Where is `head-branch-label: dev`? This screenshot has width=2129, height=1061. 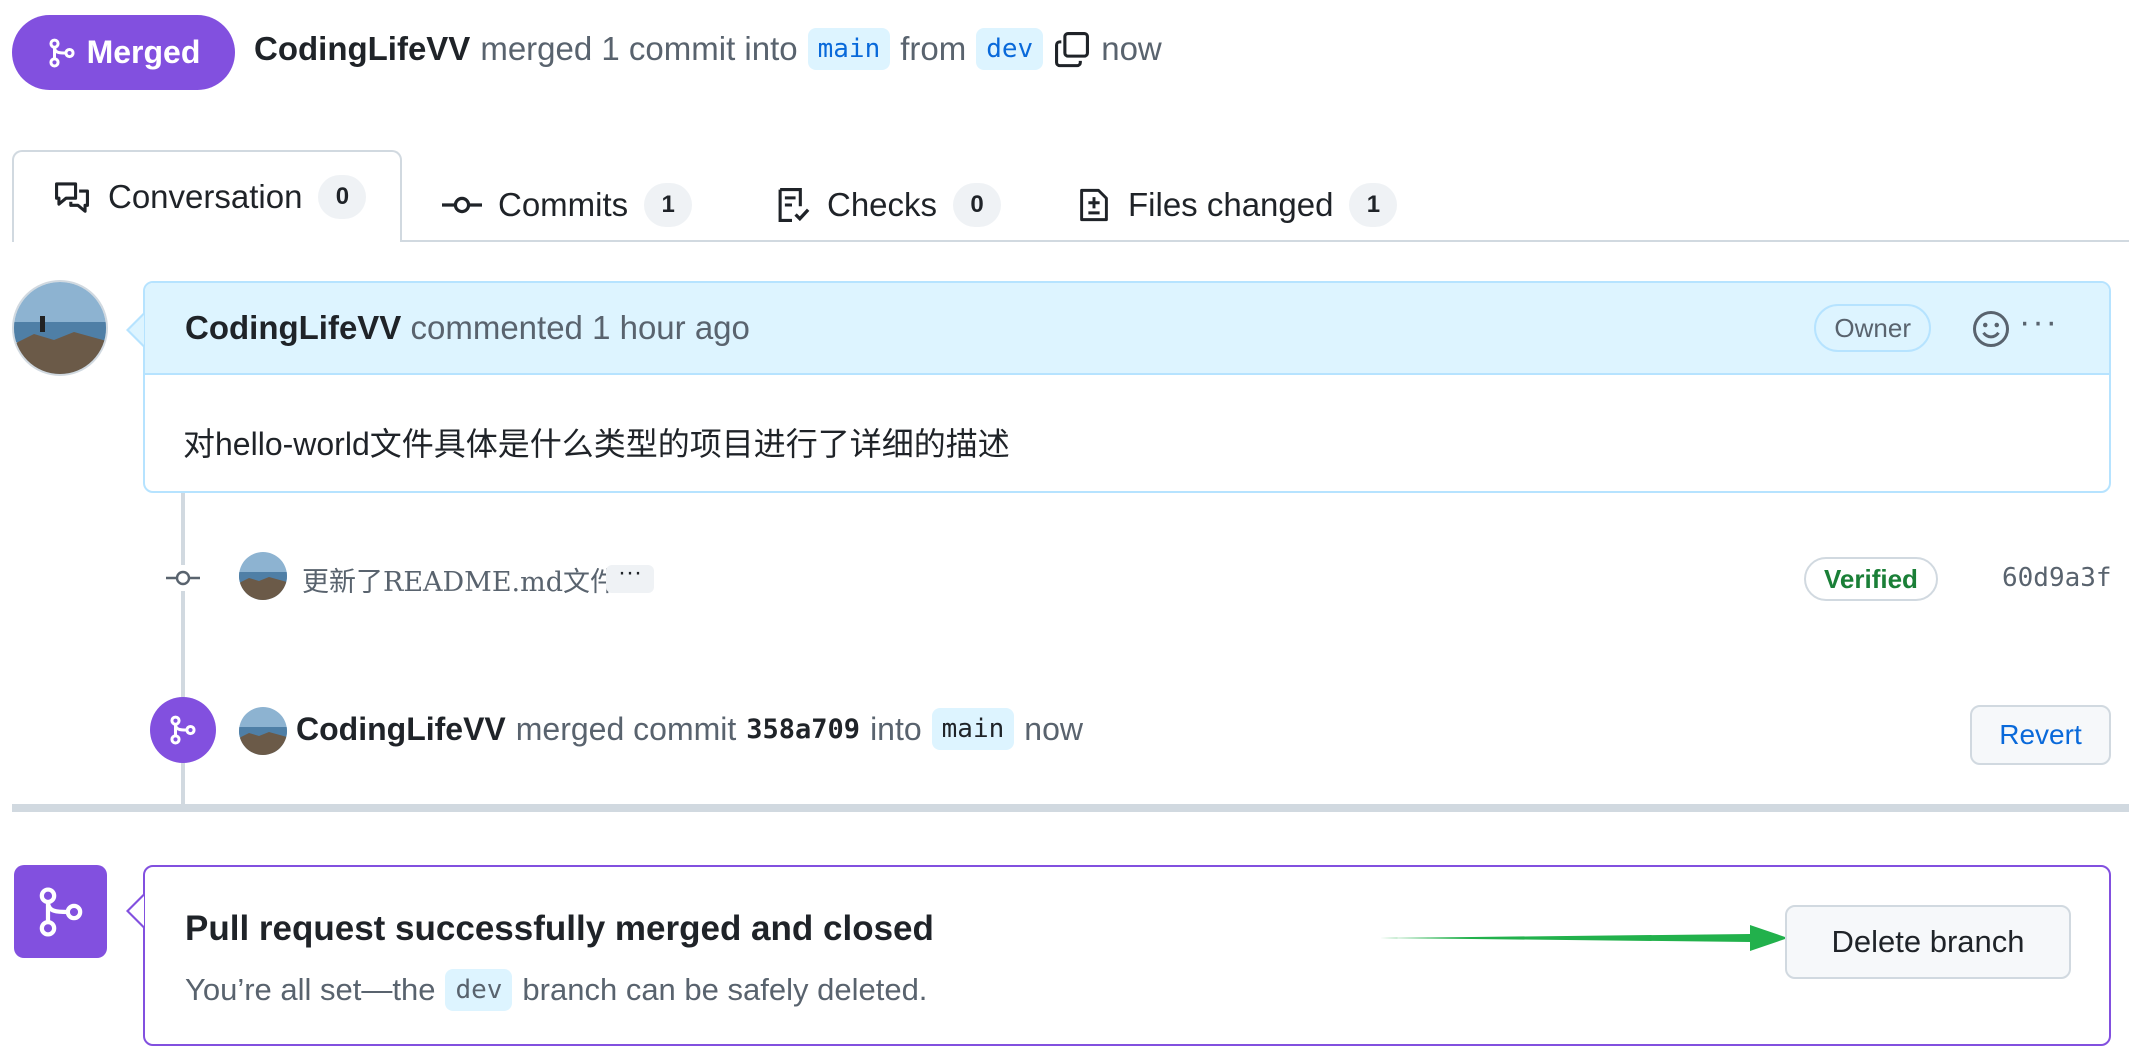
head-branch-label: dev is located at coordinates (1010, 49).